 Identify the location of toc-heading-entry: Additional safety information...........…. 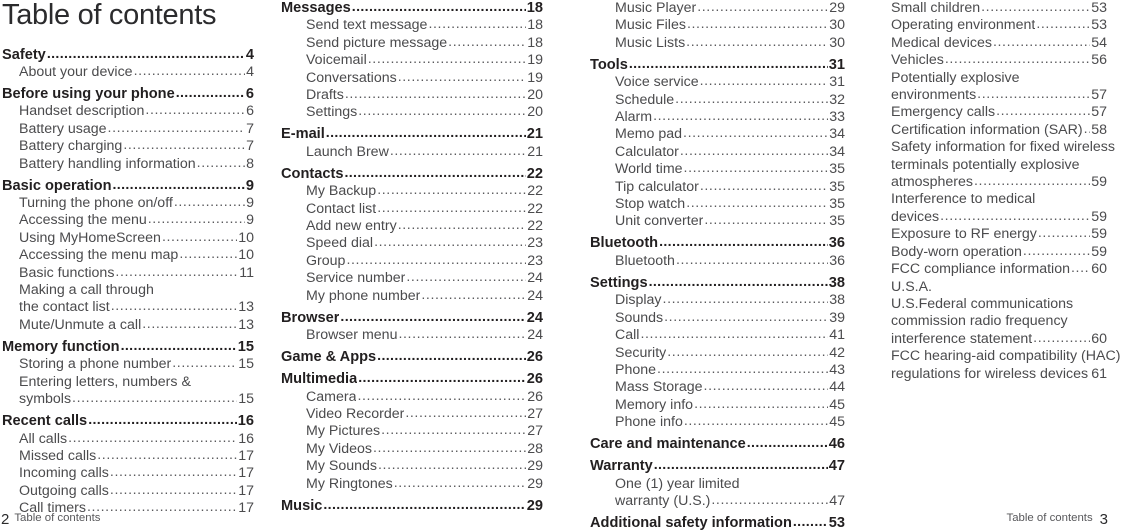
(717, 523).